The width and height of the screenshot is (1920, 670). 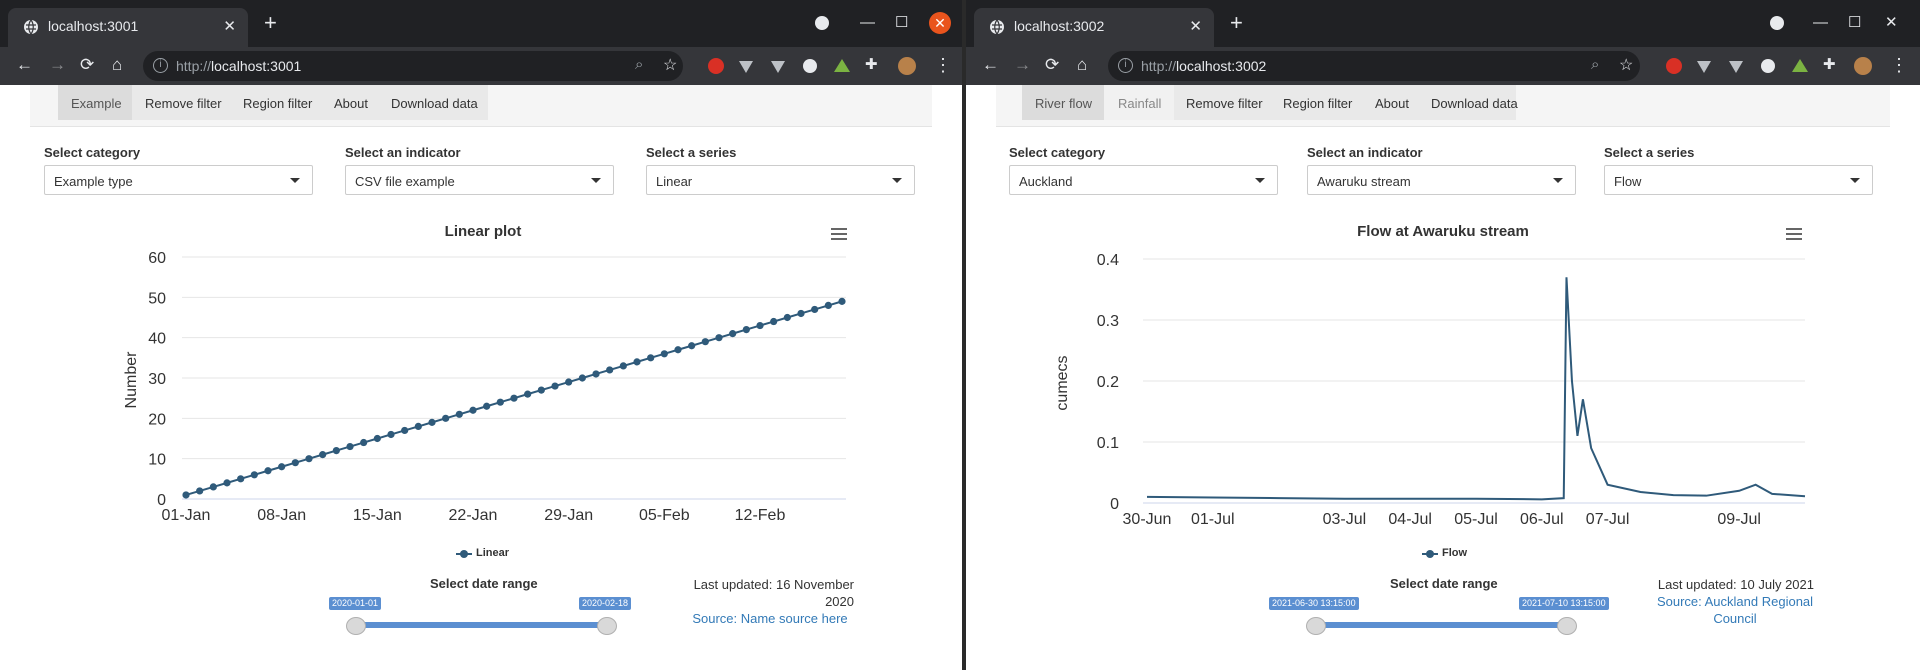 What do you see at coordinates (157, 419) in the screenshot?
I see `y-tick-label: 20` at bounding box center [157, 419].